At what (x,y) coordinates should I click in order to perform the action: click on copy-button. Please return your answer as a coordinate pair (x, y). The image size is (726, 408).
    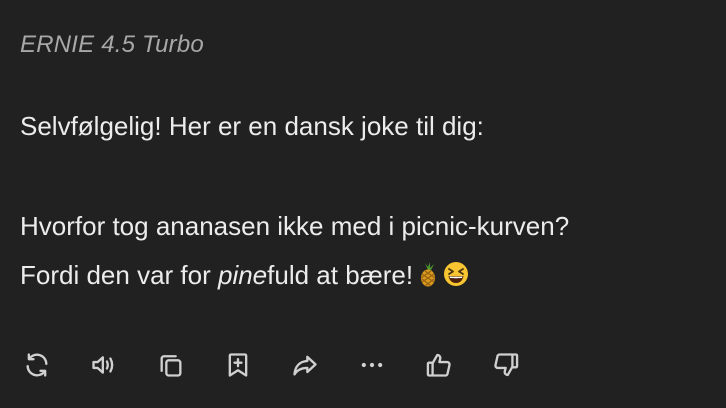
    Looking at the image, I should click on (171, 365).